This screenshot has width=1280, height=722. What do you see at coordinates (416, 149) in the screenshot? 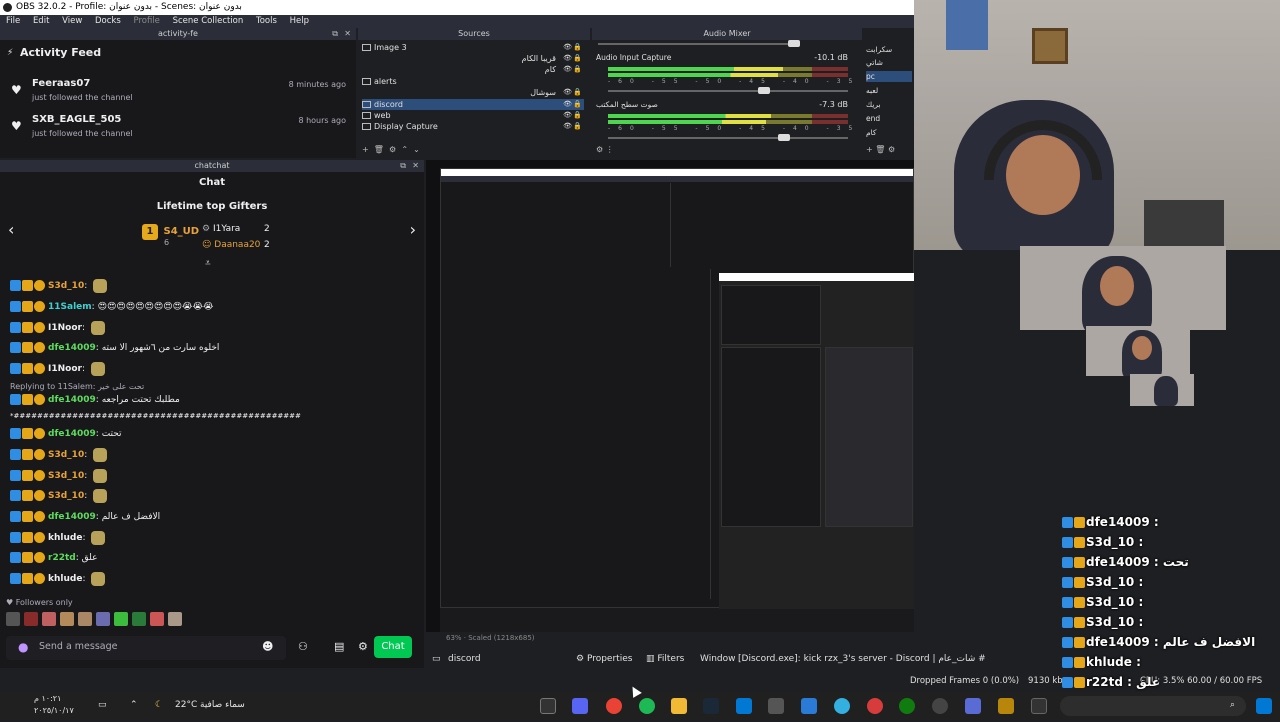
I see `move-down-icon: ⌄` at bounding box center [416, 149].